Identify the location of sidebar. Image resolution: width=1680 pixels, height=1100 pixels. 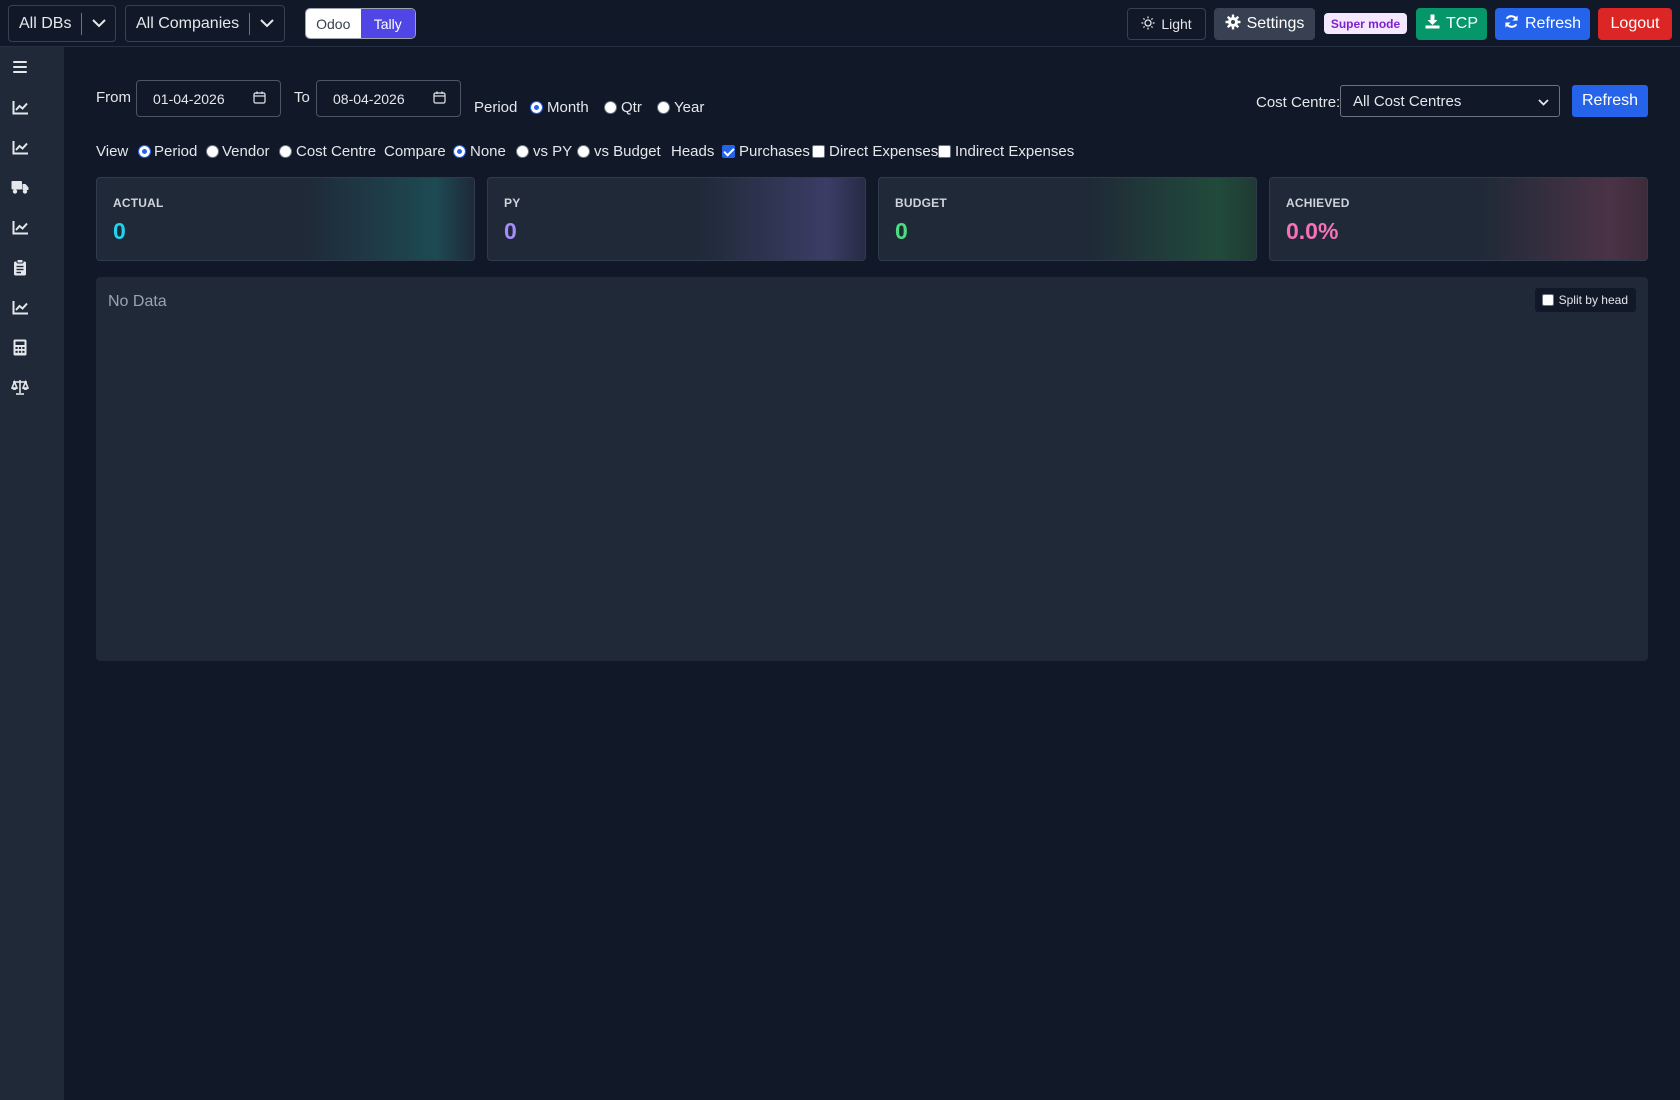
(32, 573).